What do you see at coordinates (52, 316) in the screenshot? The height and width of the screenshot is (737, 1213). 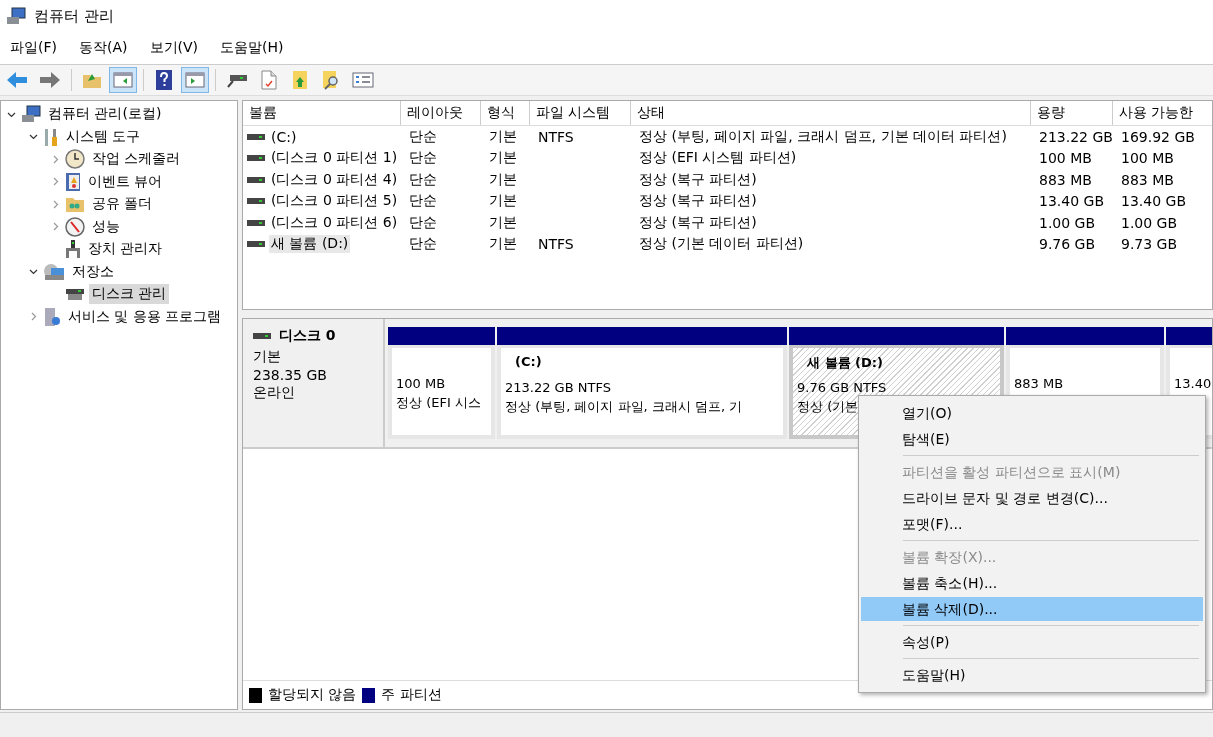 I see `server-gear-icon` at bounding box center [52, 316].